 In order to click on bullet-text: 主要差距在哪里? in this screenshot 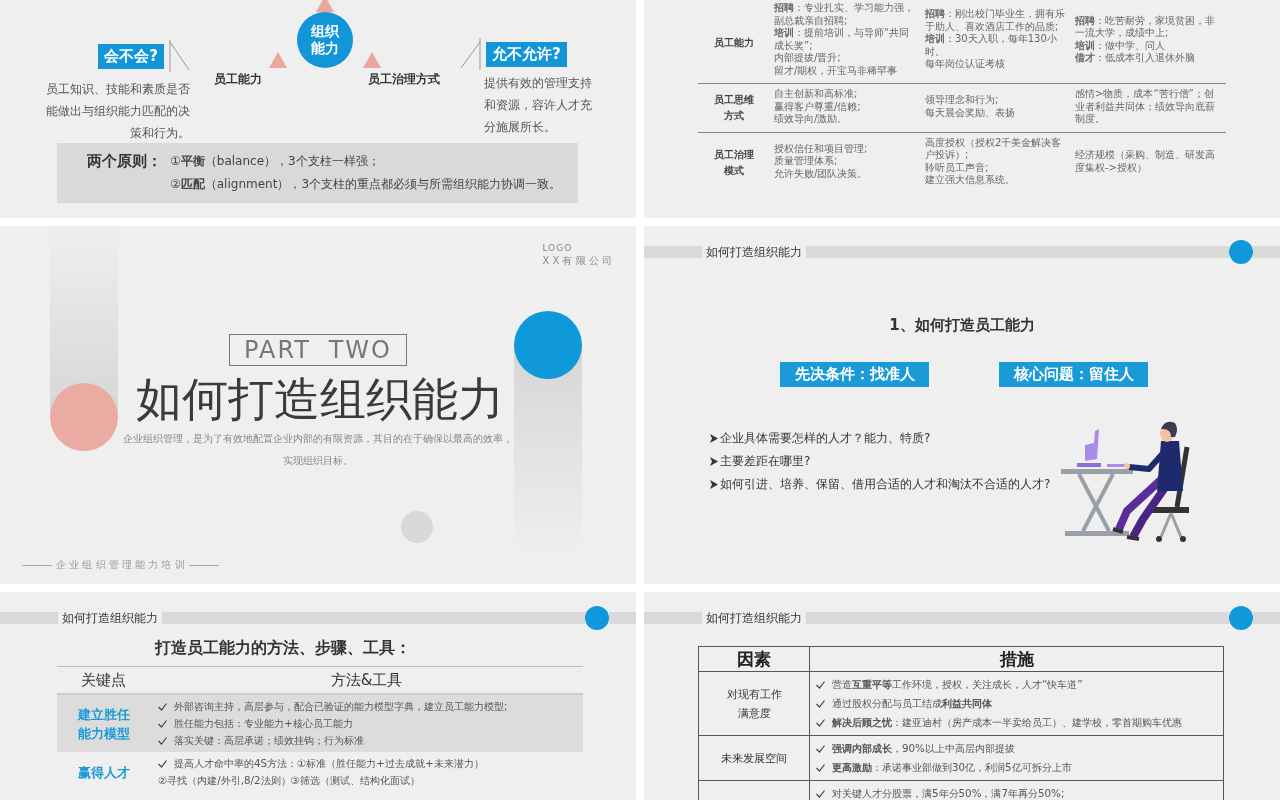, I will do `click(765, 461)`.